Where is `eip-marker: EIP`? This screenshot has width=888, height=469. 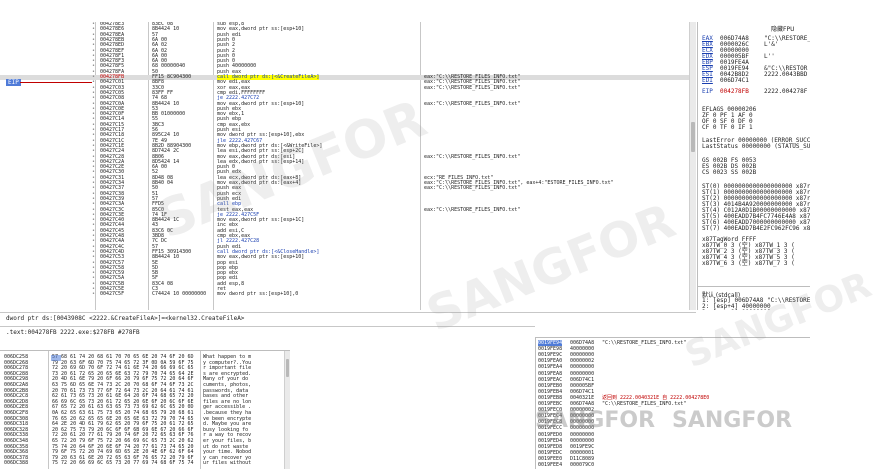 eip-marker: EIP is located at coordinates (46, 83).